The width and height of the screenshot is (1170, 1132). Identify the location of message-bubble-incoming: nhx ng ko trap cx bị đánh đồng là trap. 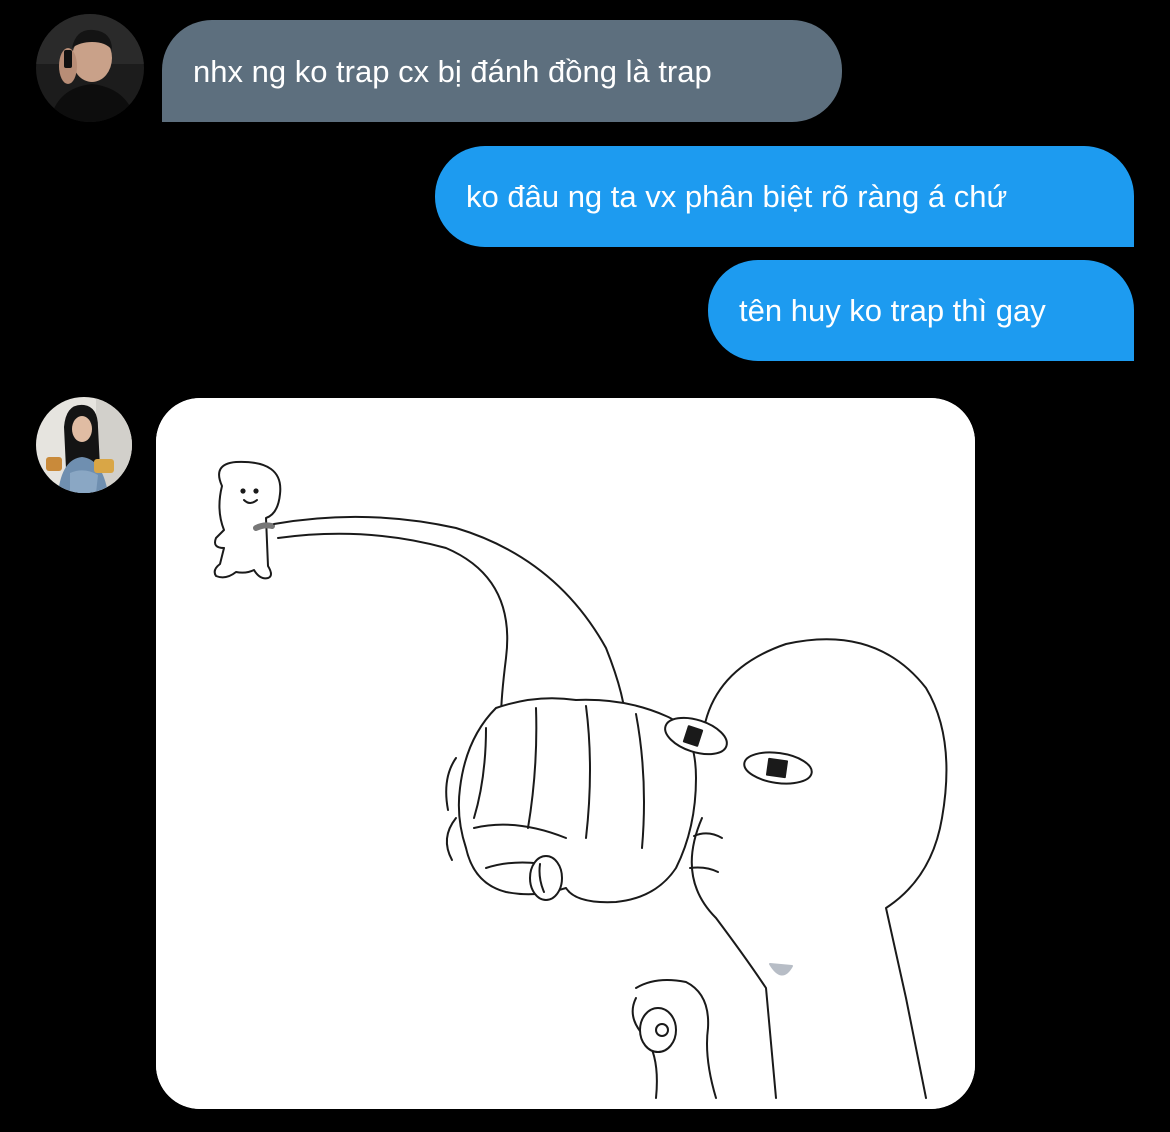
(502, 71).